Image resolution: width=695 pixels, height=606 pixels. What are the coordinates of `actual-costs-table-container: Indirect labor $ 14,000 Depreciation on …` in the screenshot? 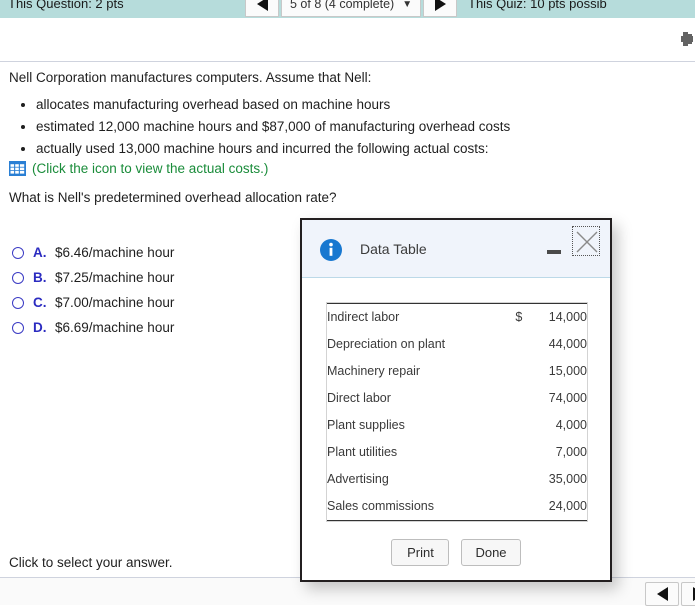 It's located at (457, 412).